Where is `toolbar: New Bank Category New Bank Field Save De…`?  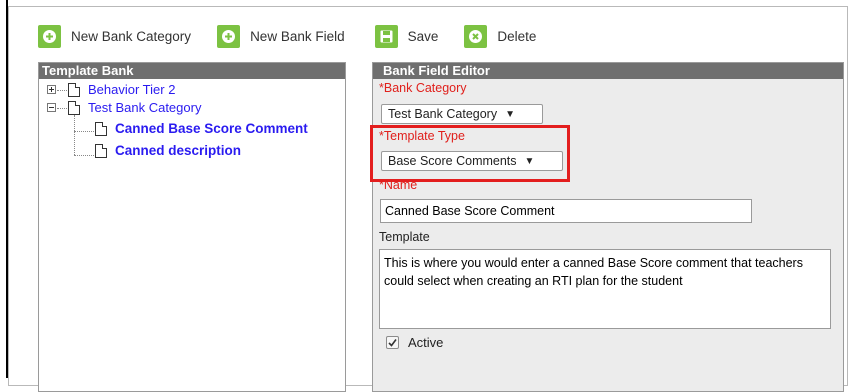 toolbar: New Bank Category New Bank Field Save De… is located at coordinates (287, 36).